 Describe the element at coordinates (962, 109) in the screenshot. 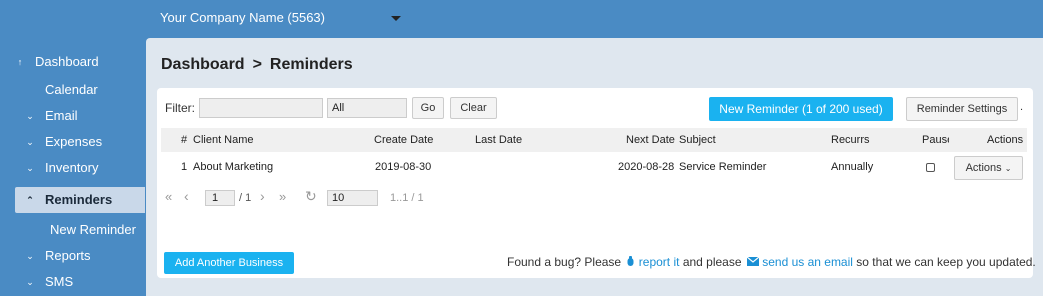

I see `reminder-settings-button: Reminder Settings` at that location.